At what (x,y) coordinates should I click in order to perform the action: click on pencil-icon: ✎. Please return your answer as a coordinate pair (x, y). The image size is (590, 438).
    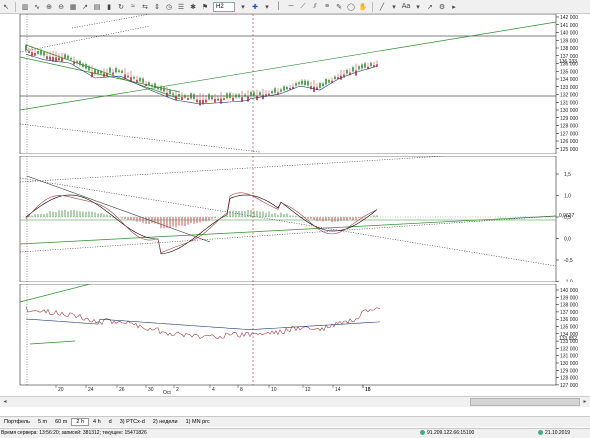
    Looking at the image, I should click on (339, 7).